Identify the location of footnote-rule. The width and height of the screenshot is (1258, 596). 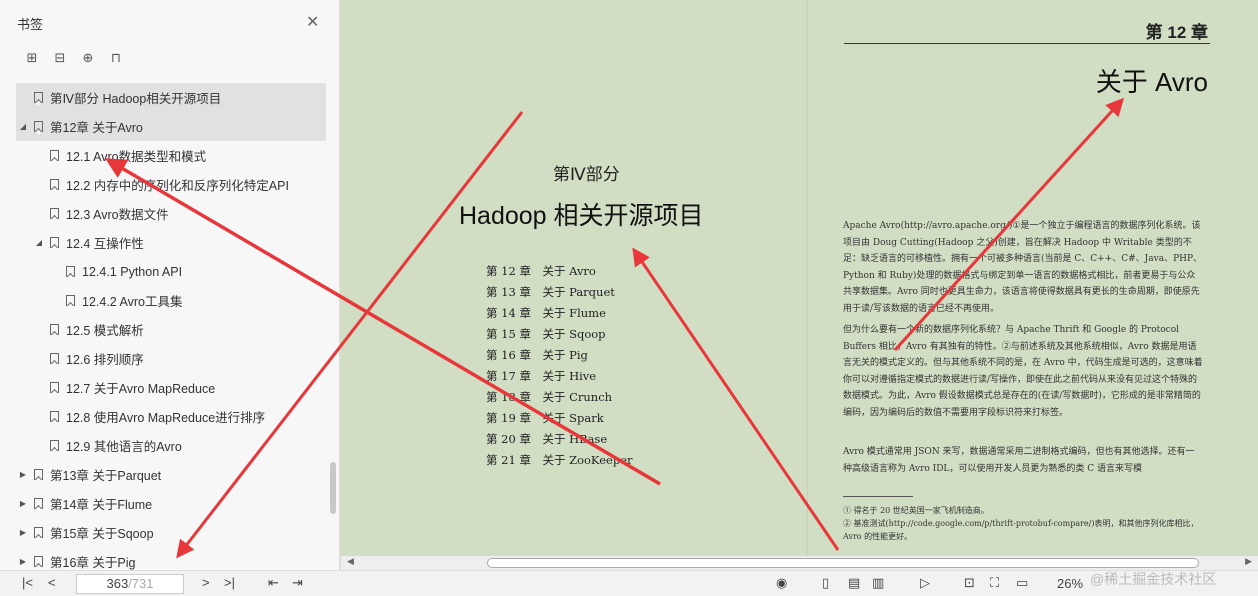
(878, 496).